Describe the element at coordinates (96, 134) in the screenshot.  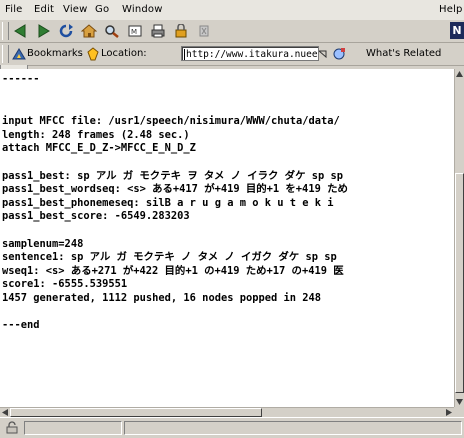
I see `output-line: length: 248 frames (2.48 sec.)` at that location.